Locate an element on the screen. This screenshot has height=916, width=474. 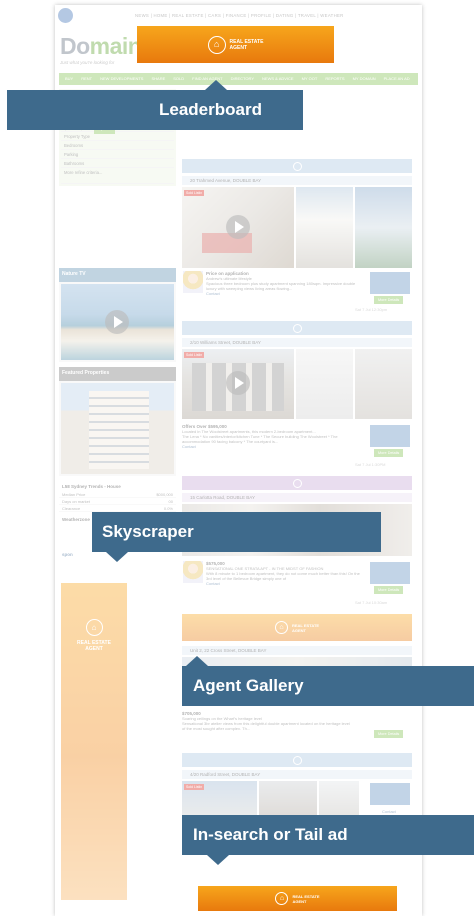
trend-key: Clearance is located at coordinates (71, 508).